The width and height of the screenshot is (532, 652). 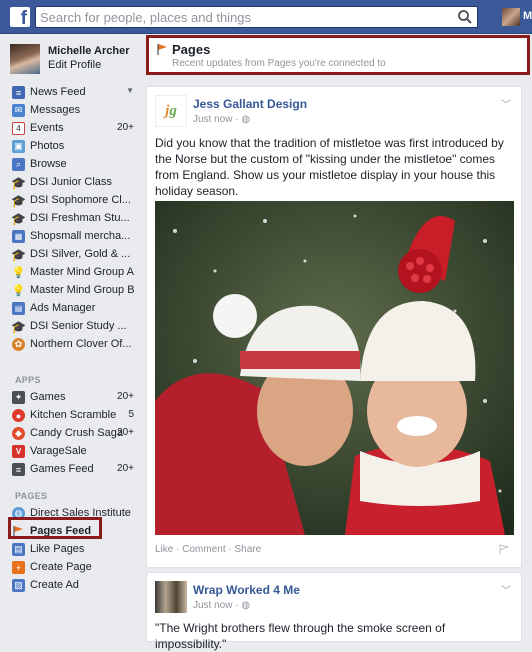 I want to click on apps-section-heading: APPS, so click(x=28, y=380).